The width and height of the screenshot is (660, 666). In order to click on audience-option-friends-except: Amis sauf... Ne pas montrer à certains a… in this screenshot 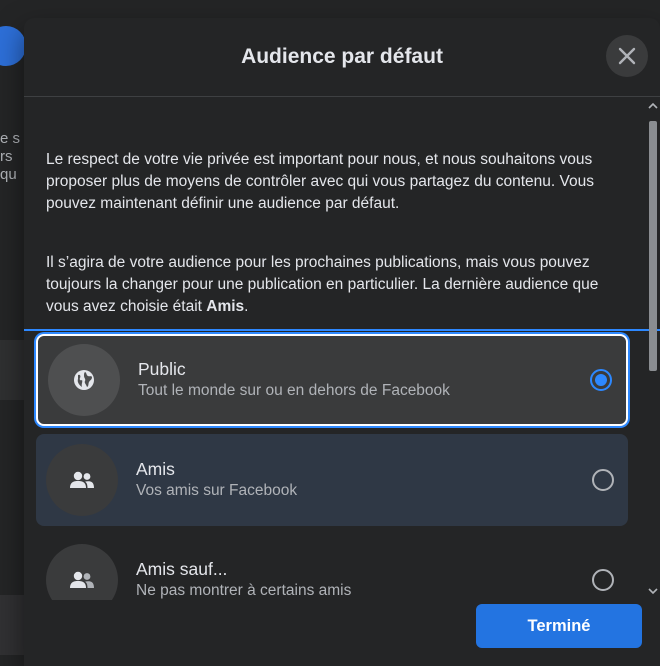, I will do `click(332, 567)`.